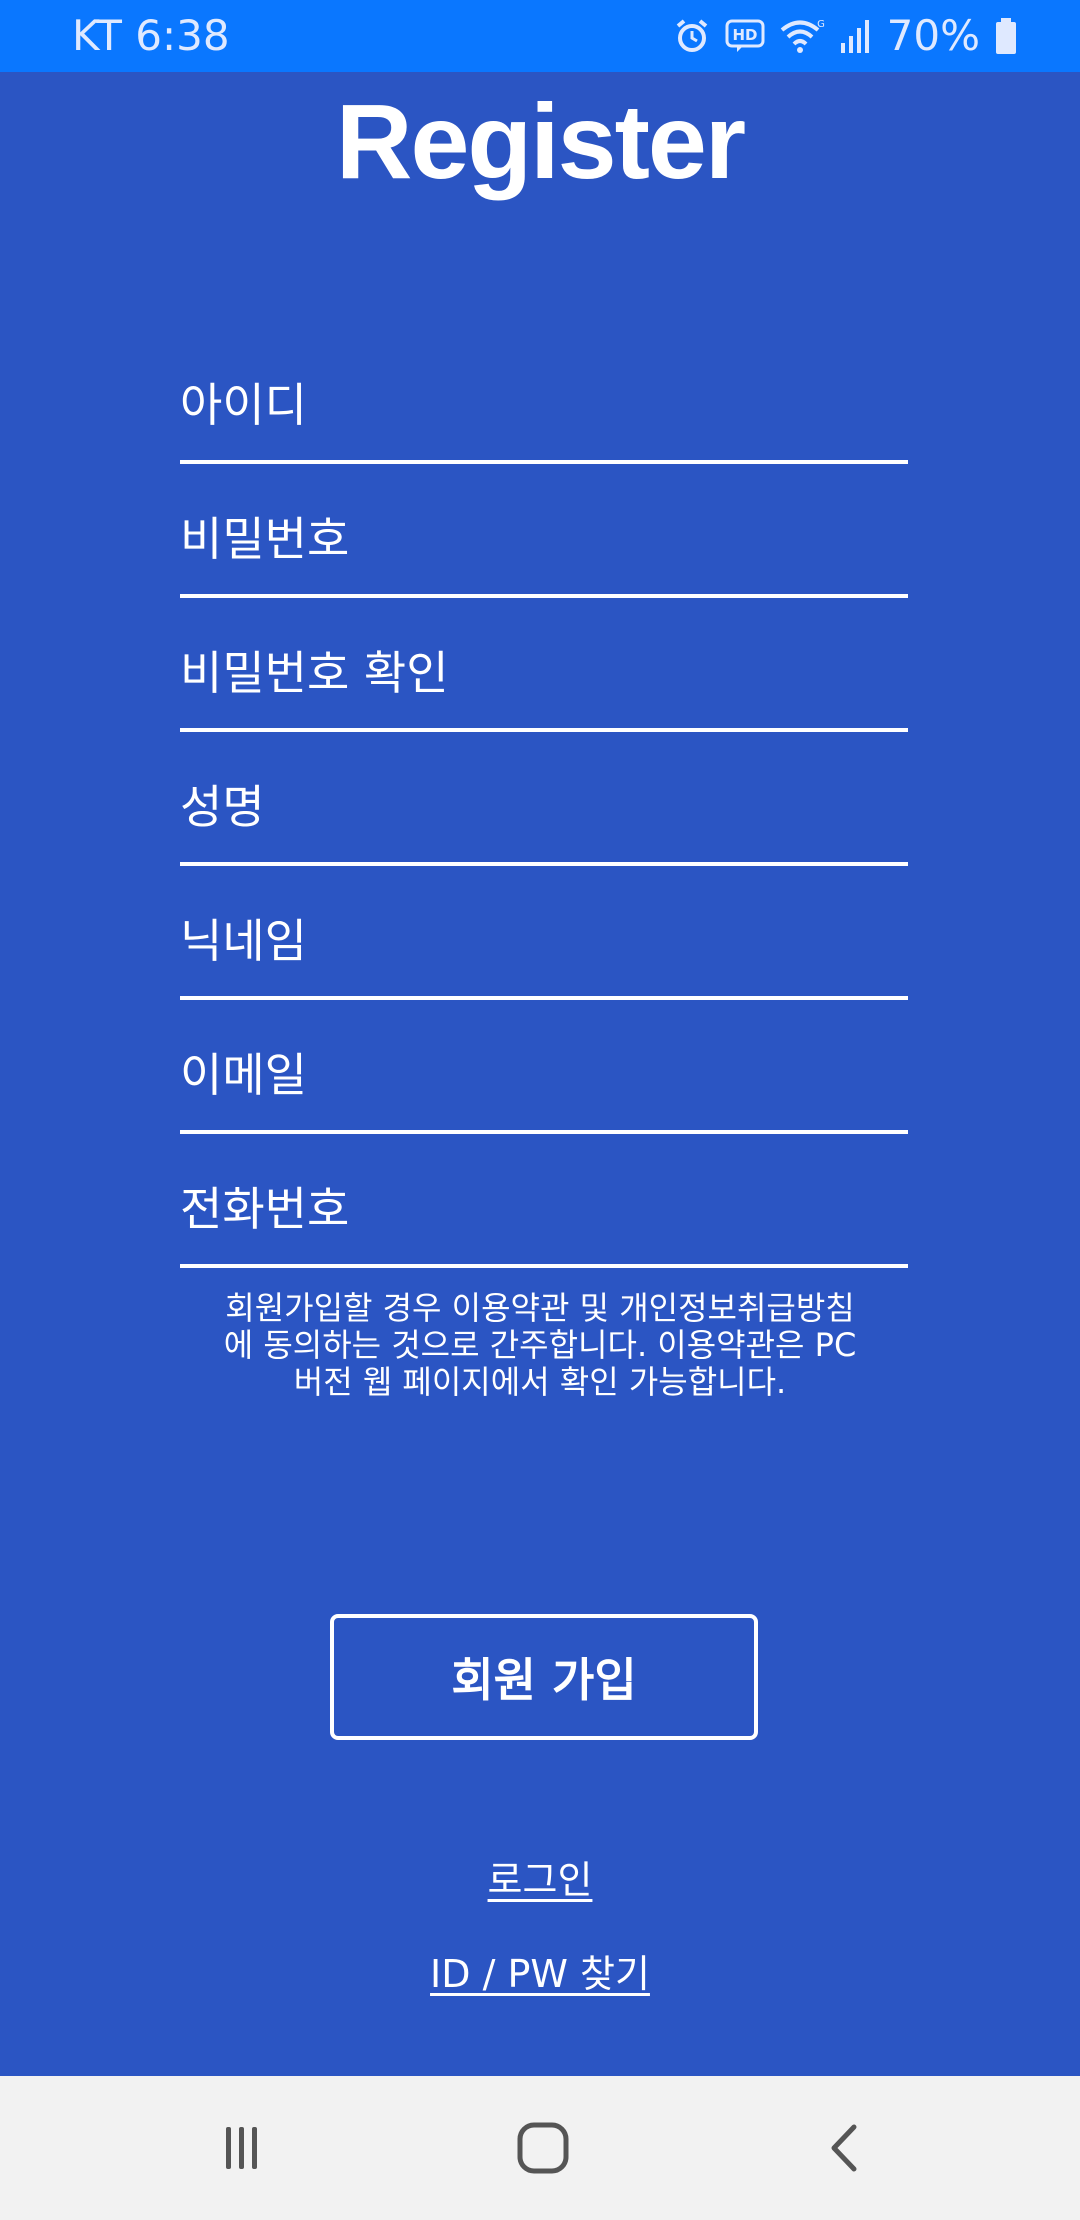 The height and width of the screenshot is (2220, 1080). I want to click on name-input, so click(544, 807).